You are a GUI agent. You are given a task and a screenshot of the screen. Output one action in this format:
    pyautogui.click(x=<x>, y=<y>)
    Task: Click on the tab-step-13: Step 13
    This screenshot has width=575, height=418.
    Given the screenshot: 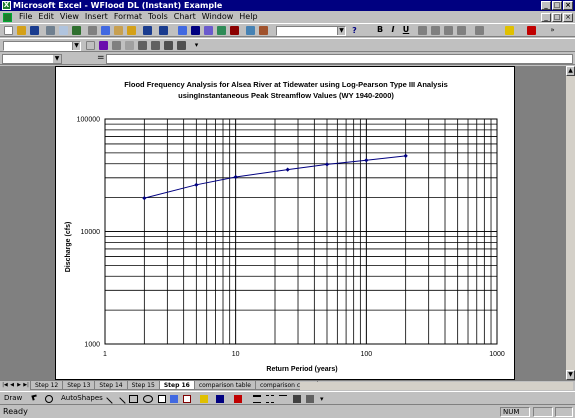 What is the action you would take?
    pyautogui.click(x=79, y=385)
    